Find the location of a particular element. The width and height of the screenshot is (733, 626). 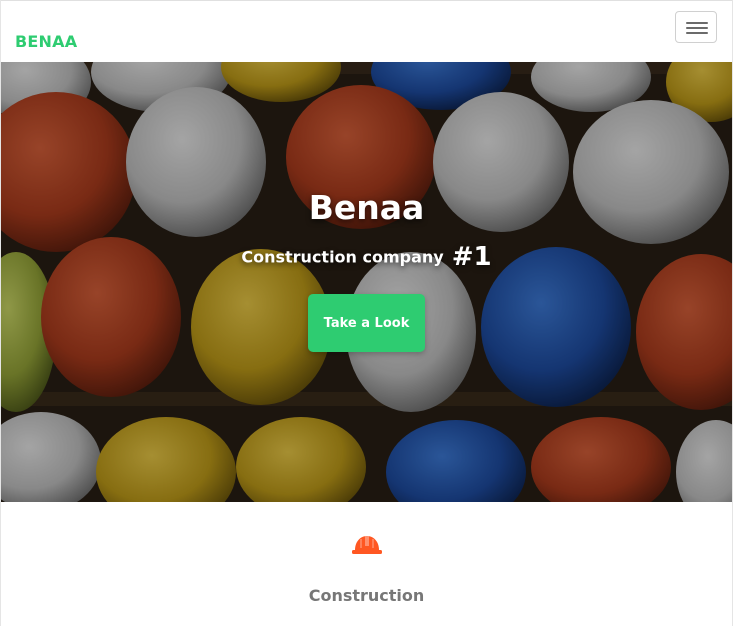

hero-title: Benaa is located at coordinates (366, 207).